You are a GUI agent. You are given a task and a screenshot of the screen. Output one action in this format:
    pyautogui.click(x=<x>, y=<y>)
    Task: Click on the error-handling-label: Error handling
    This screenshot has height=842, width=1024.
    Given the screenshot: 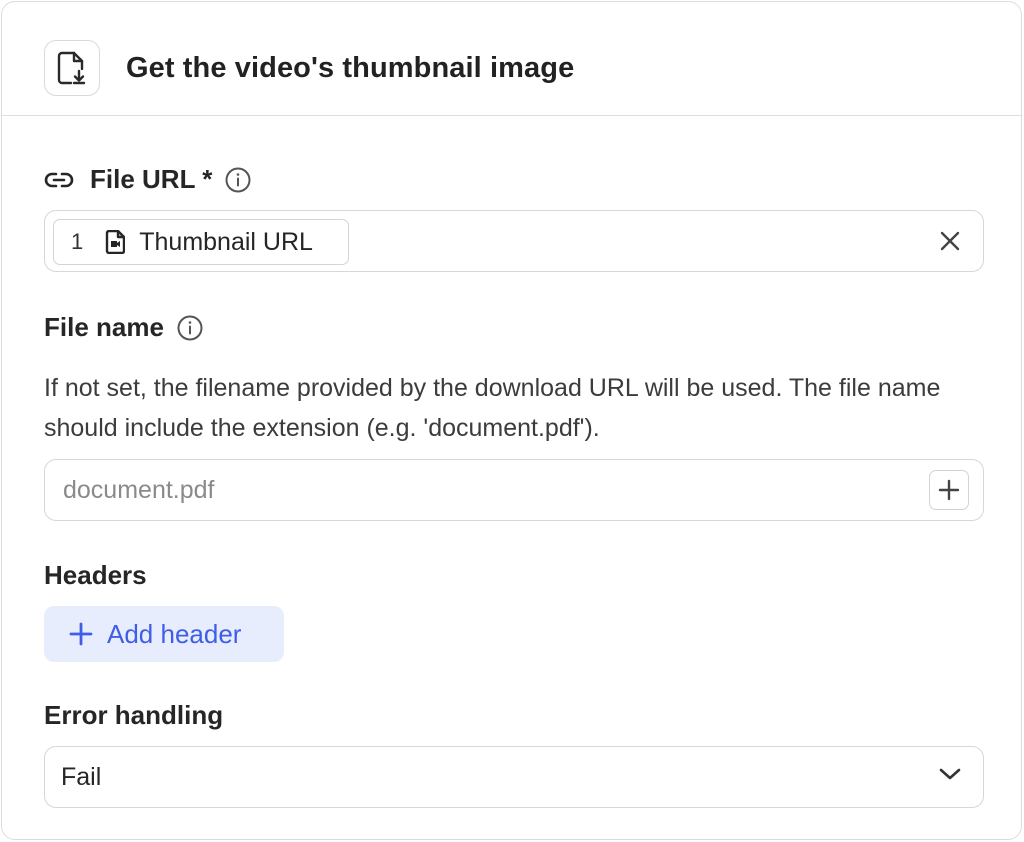 What is the action you would take?
    pyautogui.click(x=134, y=715)
    